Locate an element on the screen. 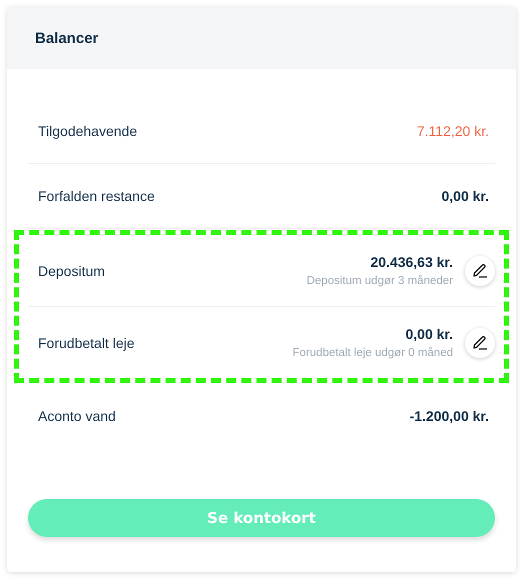  balance-label: Forfalden restance is located at coordinates (96, 196).